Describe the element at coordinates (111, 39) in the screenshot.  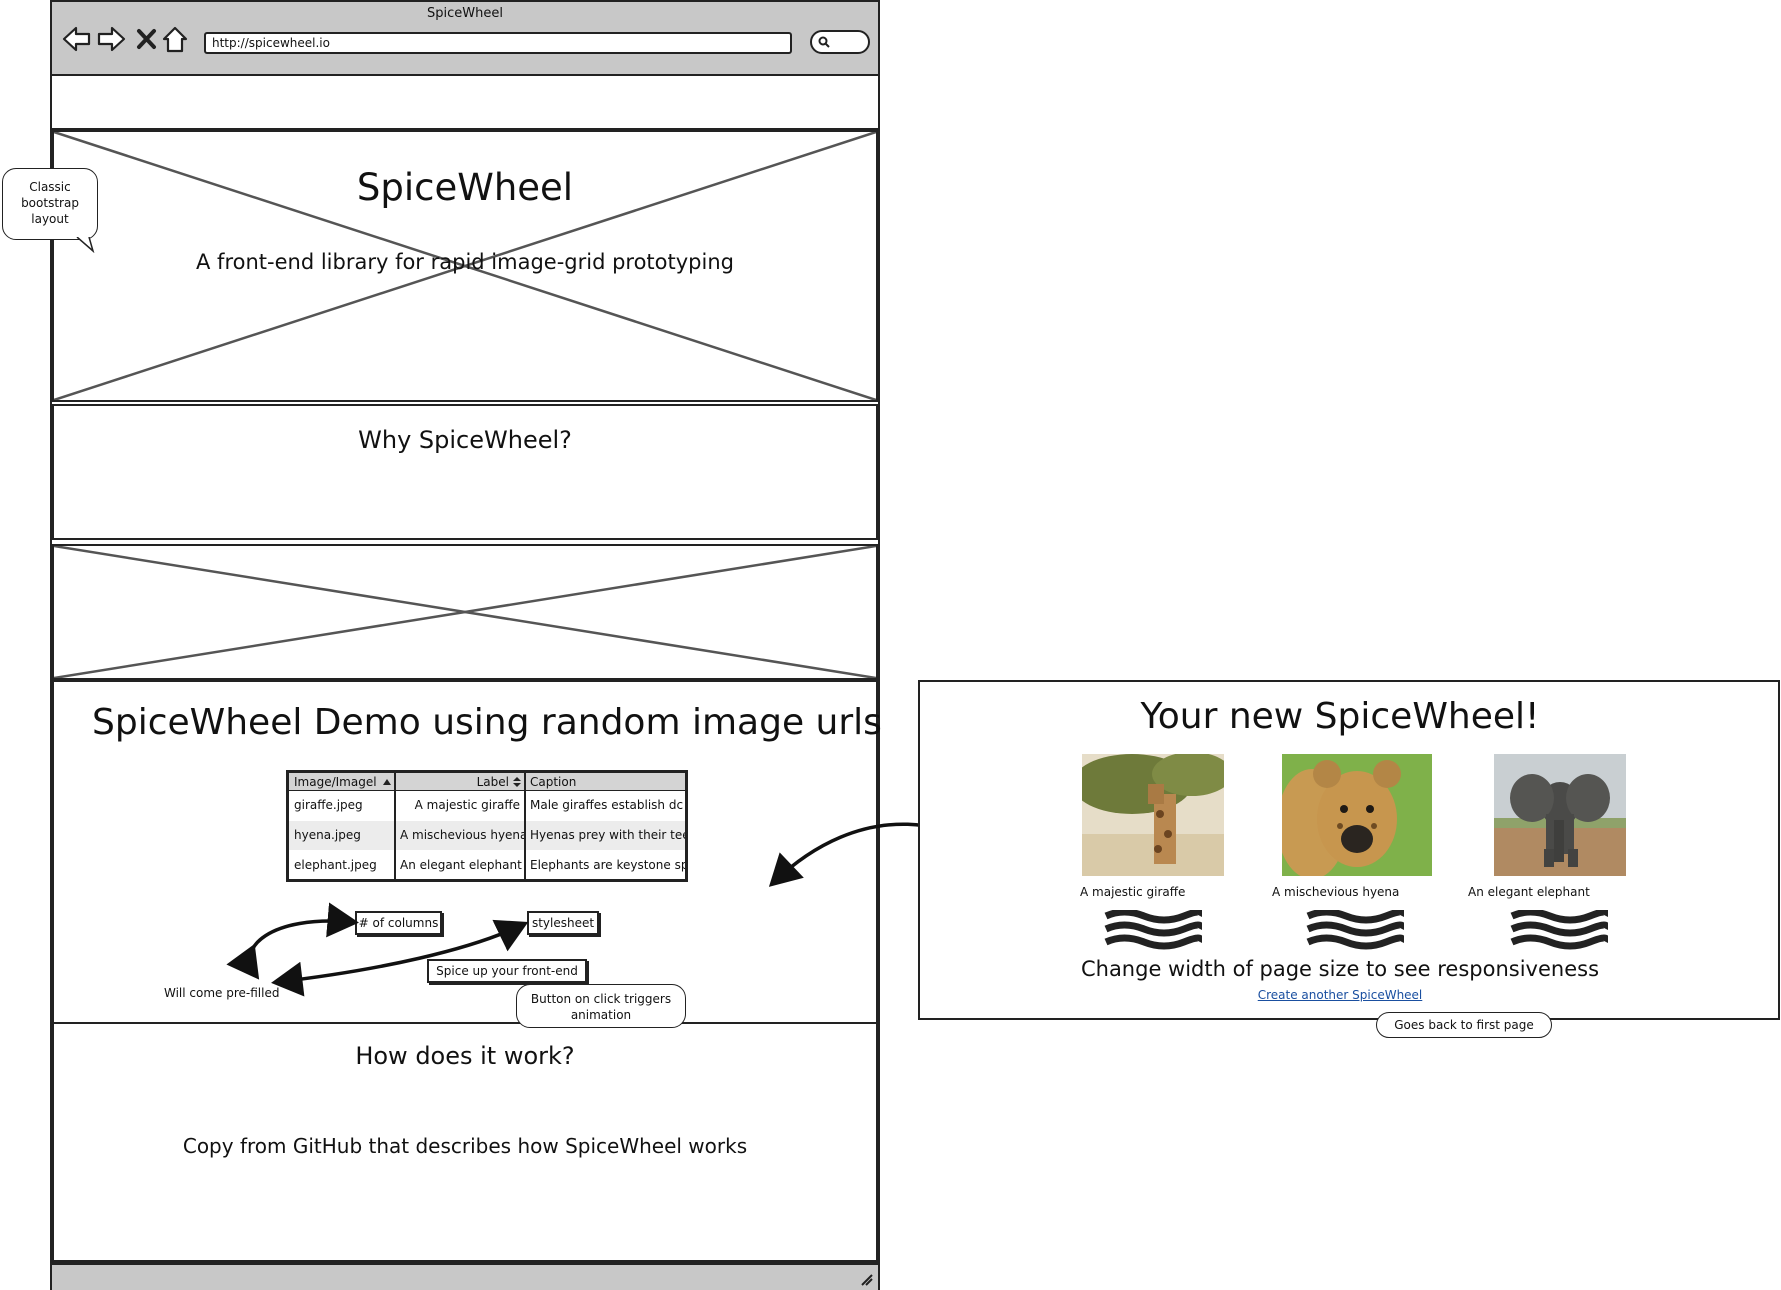
I see `forward-arrow-icon` at that location.